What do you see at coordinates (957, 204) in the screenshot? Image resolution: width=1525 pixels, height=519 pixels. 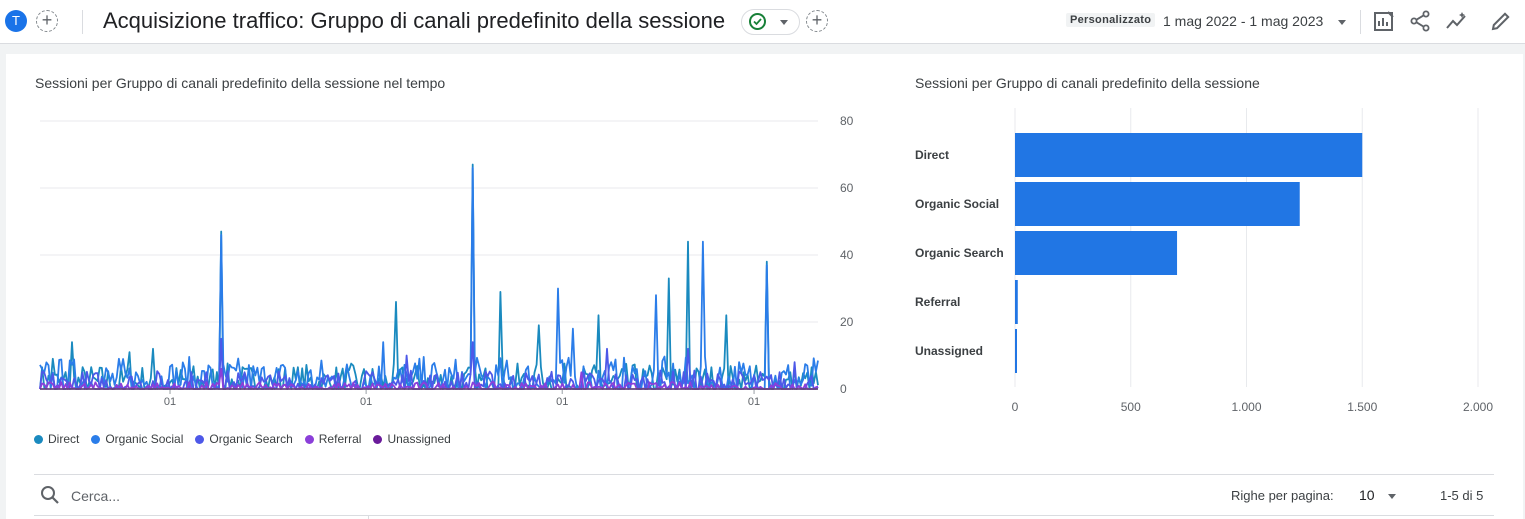 I see `category-label: Organic Social` at bounding box center [957, 204].